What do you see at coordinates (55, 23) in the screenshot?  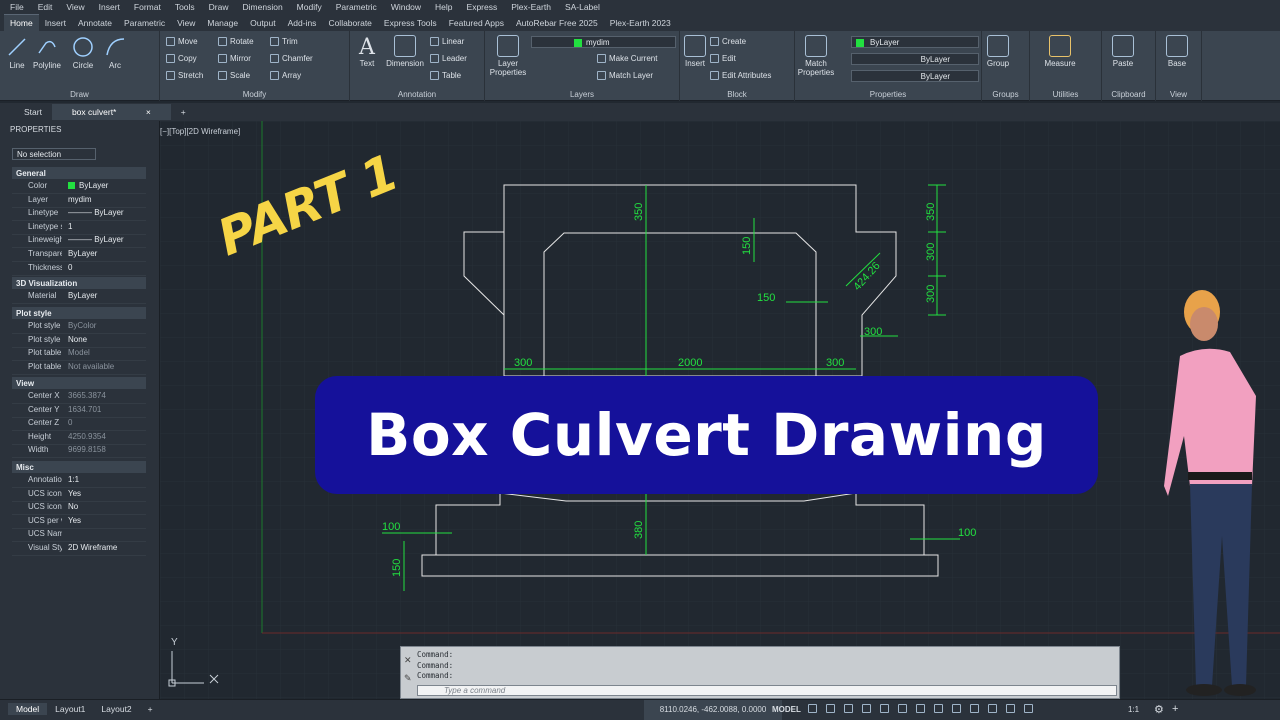 I see `tab-insert: Insert` at bounding box center [55, 23].